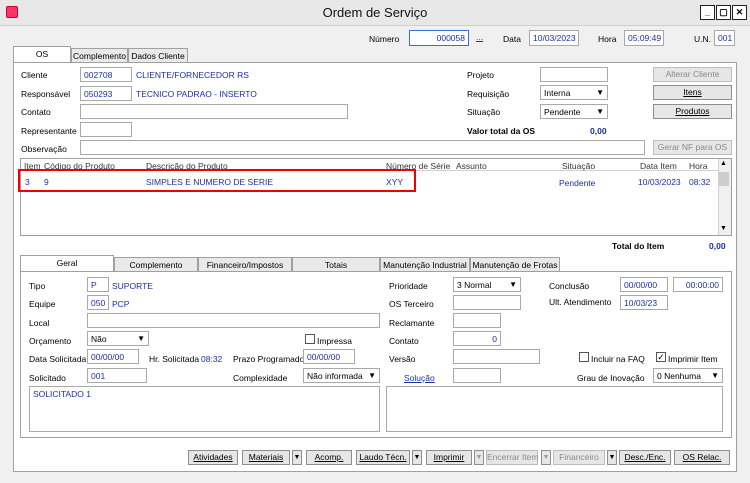  I want to click on minimize-button: _, so click(707, 12).